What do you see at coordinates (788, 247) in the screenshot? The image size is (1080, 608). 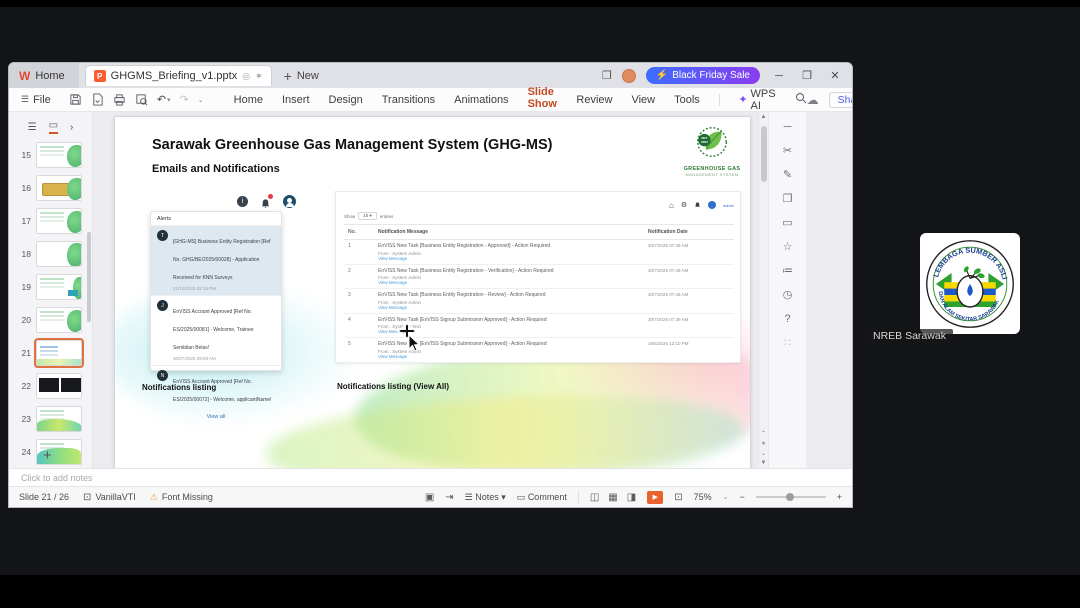 I see `favorites-icon: ☆` at bounding box center [788, 247].